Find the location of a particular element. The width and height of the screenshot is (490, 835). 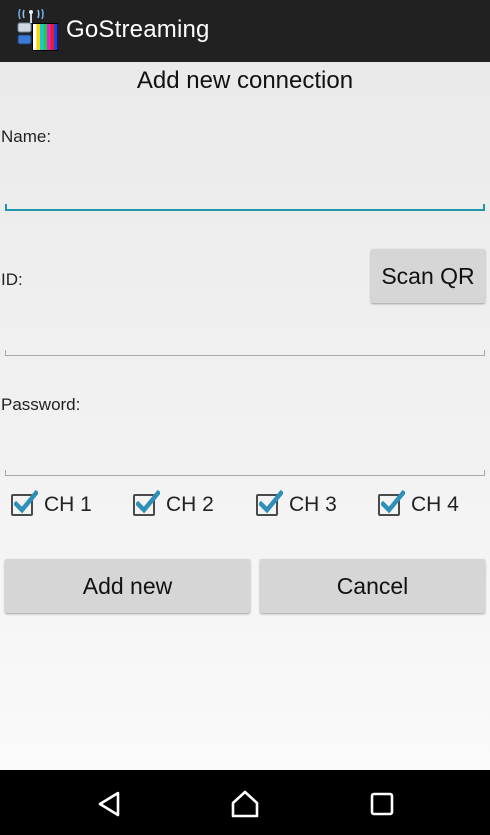

channel-4-checkbox: CH 4 is located at coordinates (418, 504).